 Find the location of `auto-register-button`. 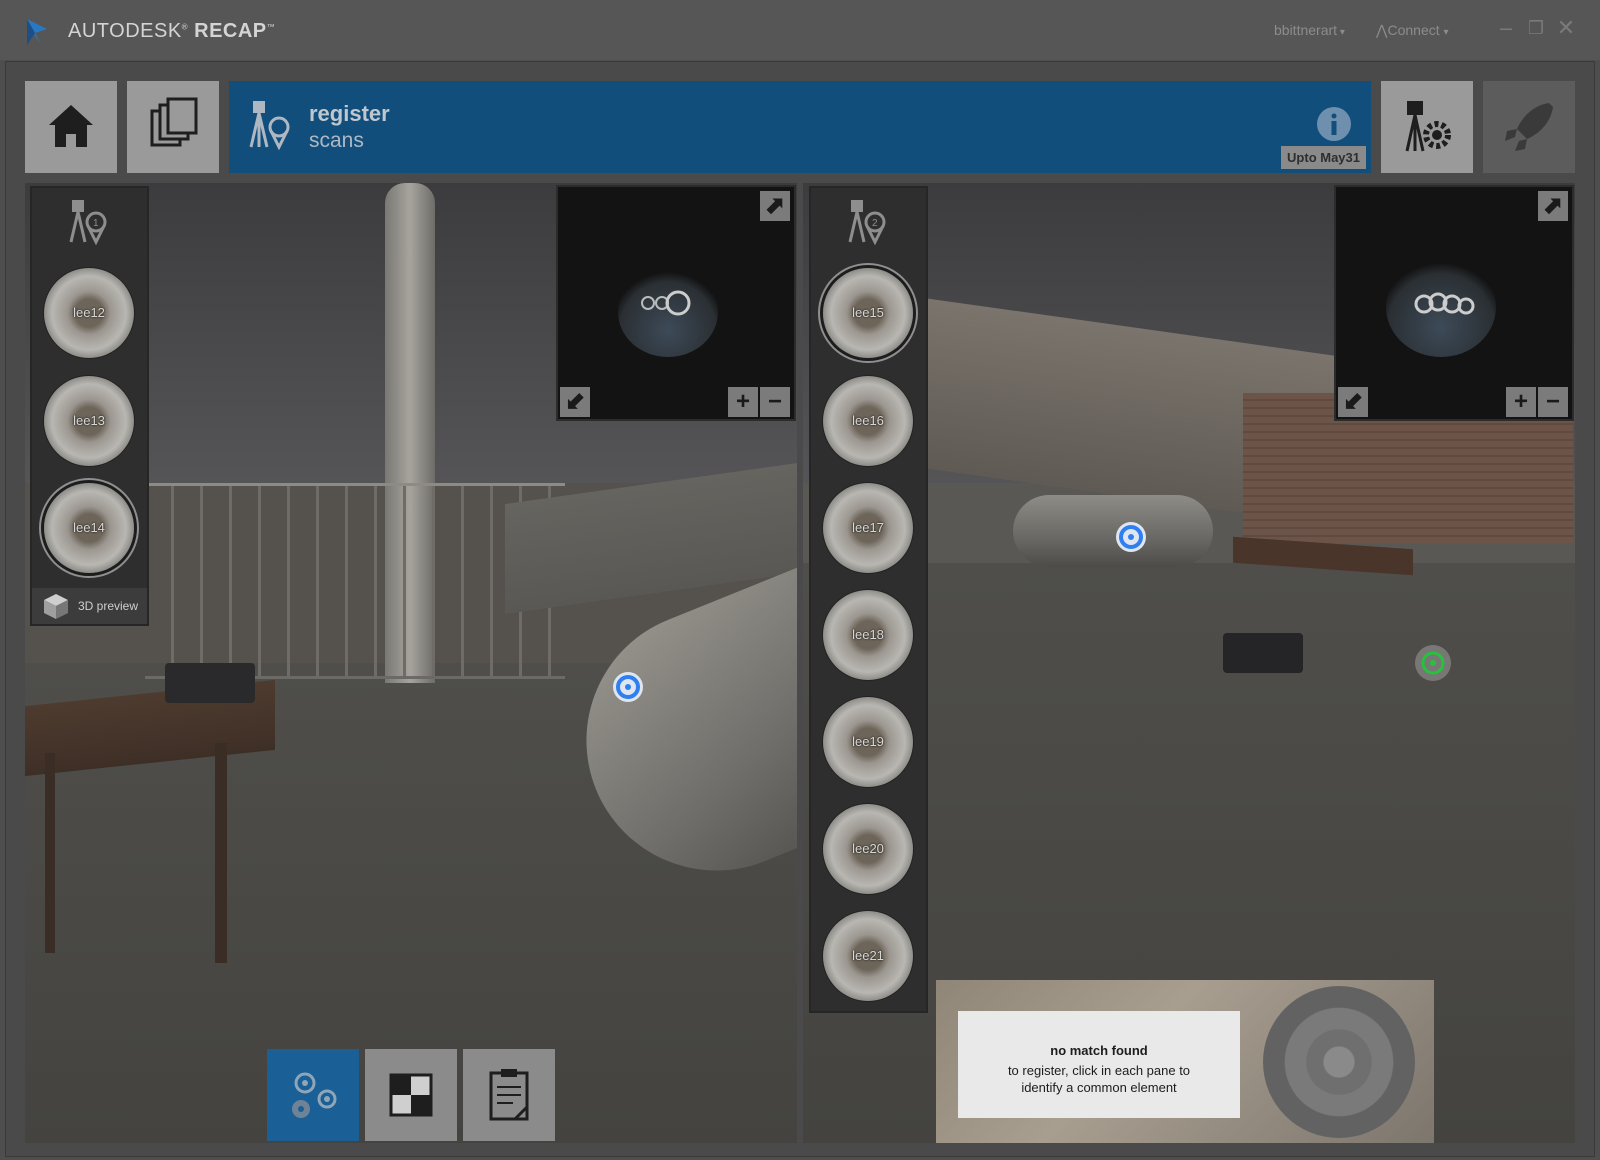

auto-register-button is located at coordinates (313, 1095).